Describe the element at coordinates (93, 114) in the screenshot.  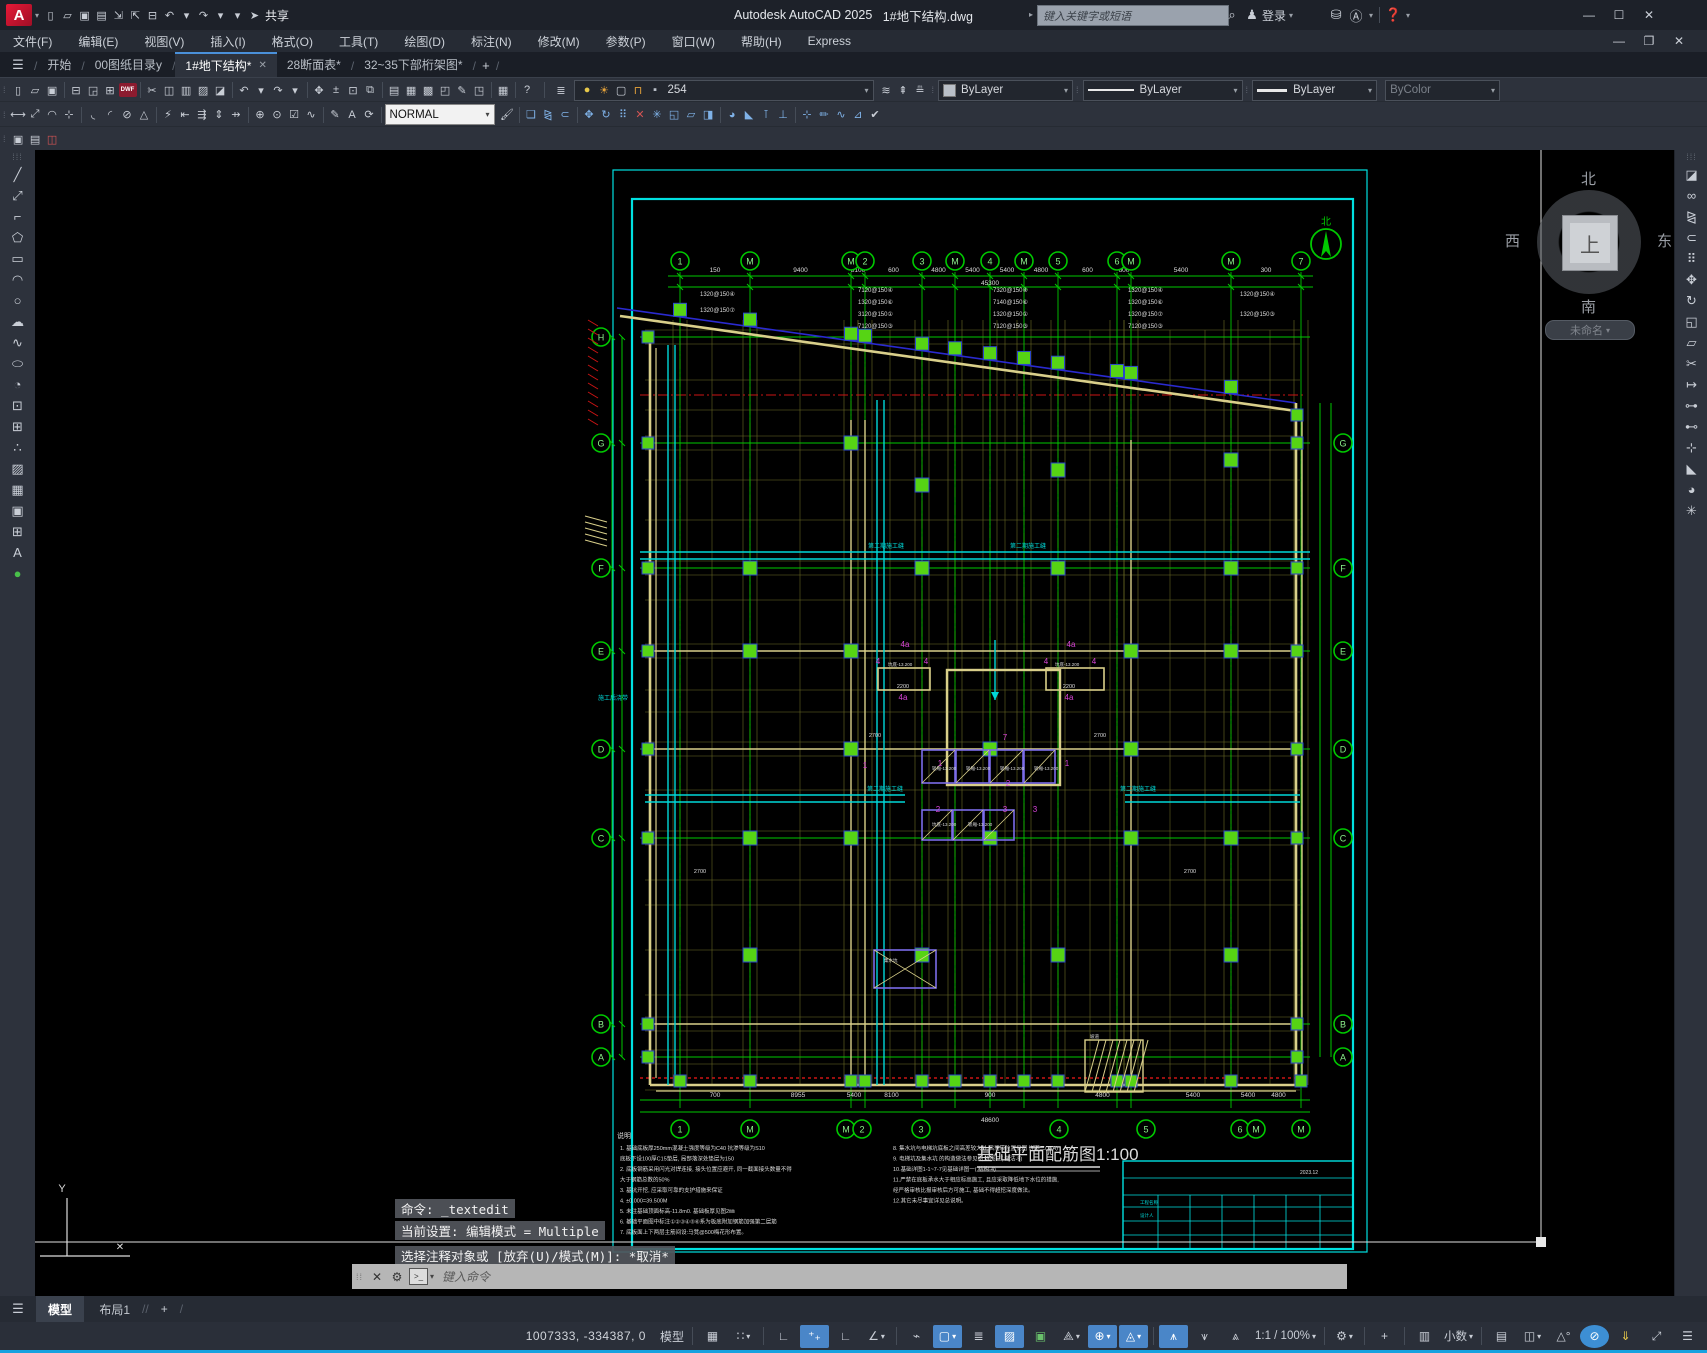
I see `dim-radius-icon: ◟` at that location.